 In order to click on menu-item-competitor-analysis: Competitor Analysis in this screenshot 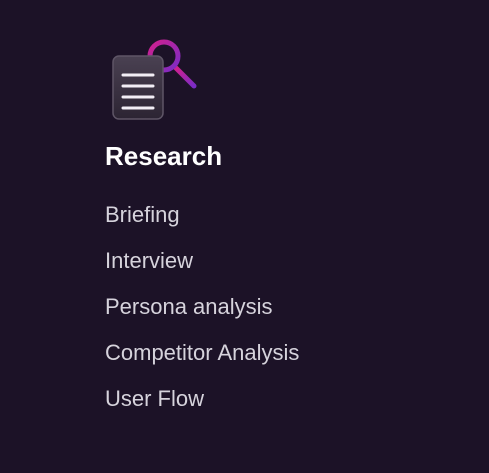, I will do `click(202, 353)`.